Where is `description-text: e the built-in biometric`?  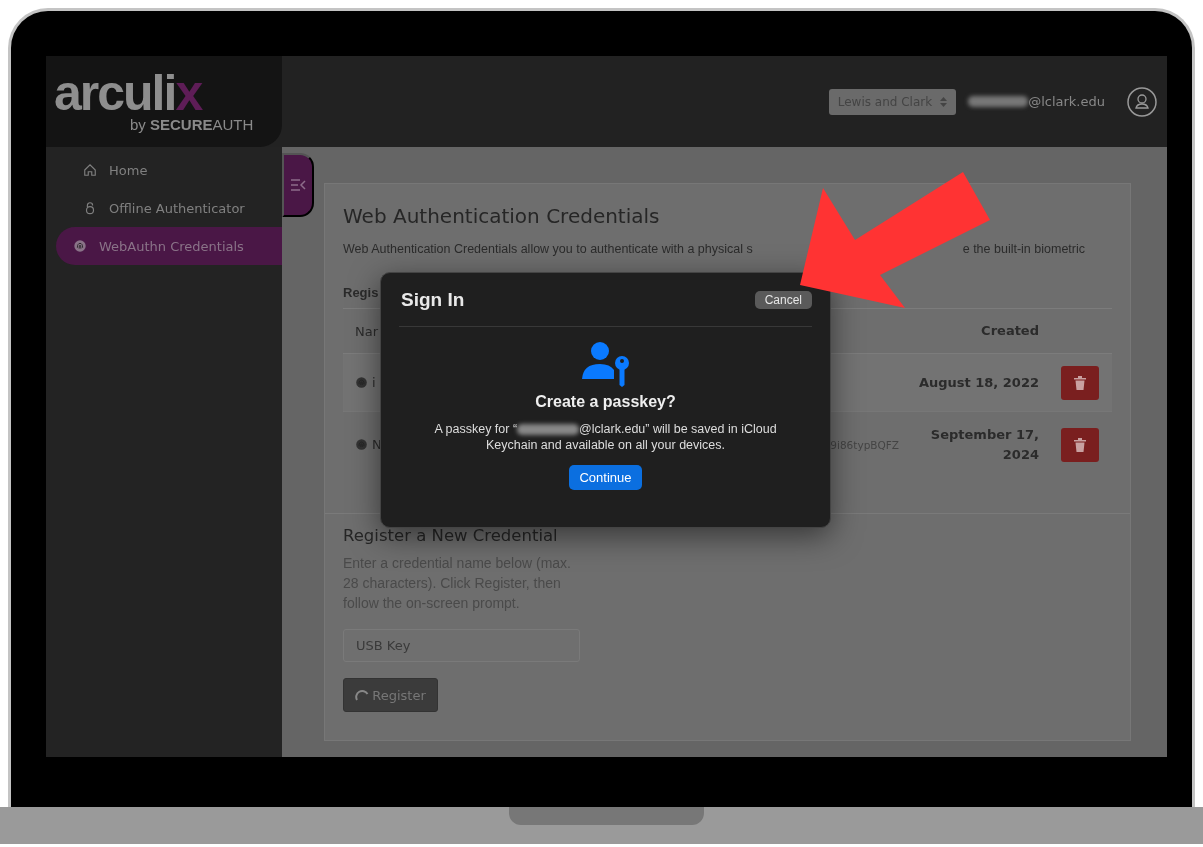 description-text: e the built-in biometric is located at coordinates (1023, 249).